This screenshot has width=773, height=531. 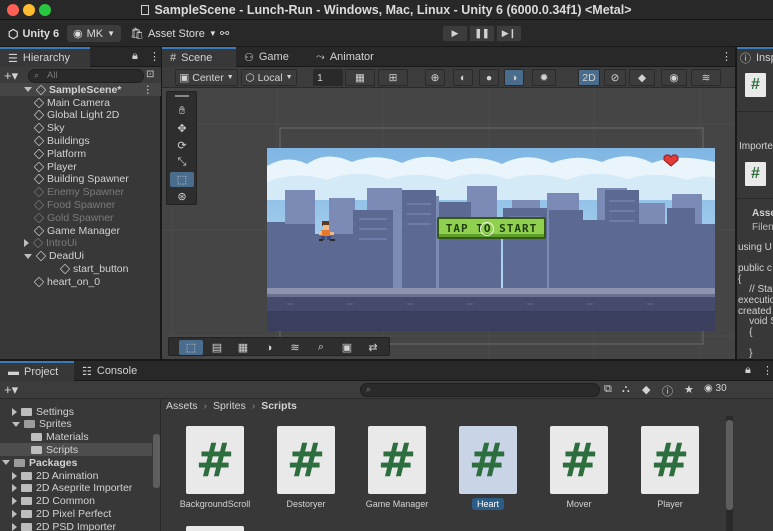 I want to click on overlay-layers-button: ≋, so click(x=295, y=347).